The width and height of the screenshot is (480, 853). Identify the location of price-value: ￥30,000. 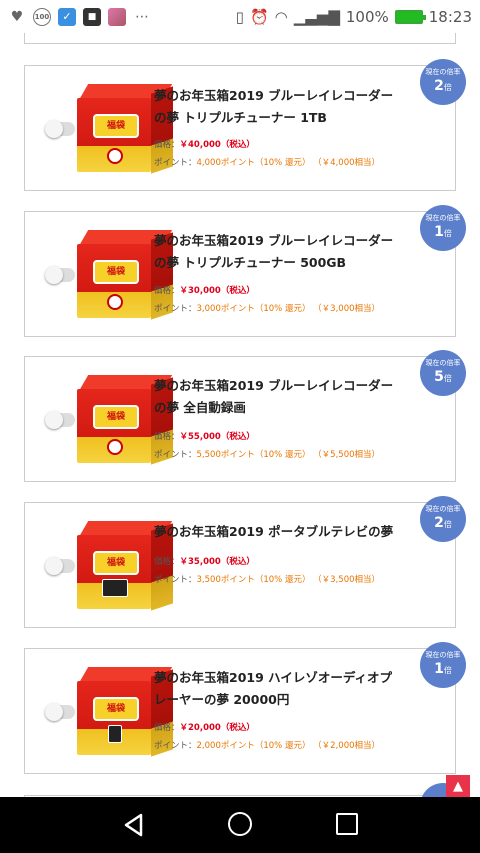
(200, 291).